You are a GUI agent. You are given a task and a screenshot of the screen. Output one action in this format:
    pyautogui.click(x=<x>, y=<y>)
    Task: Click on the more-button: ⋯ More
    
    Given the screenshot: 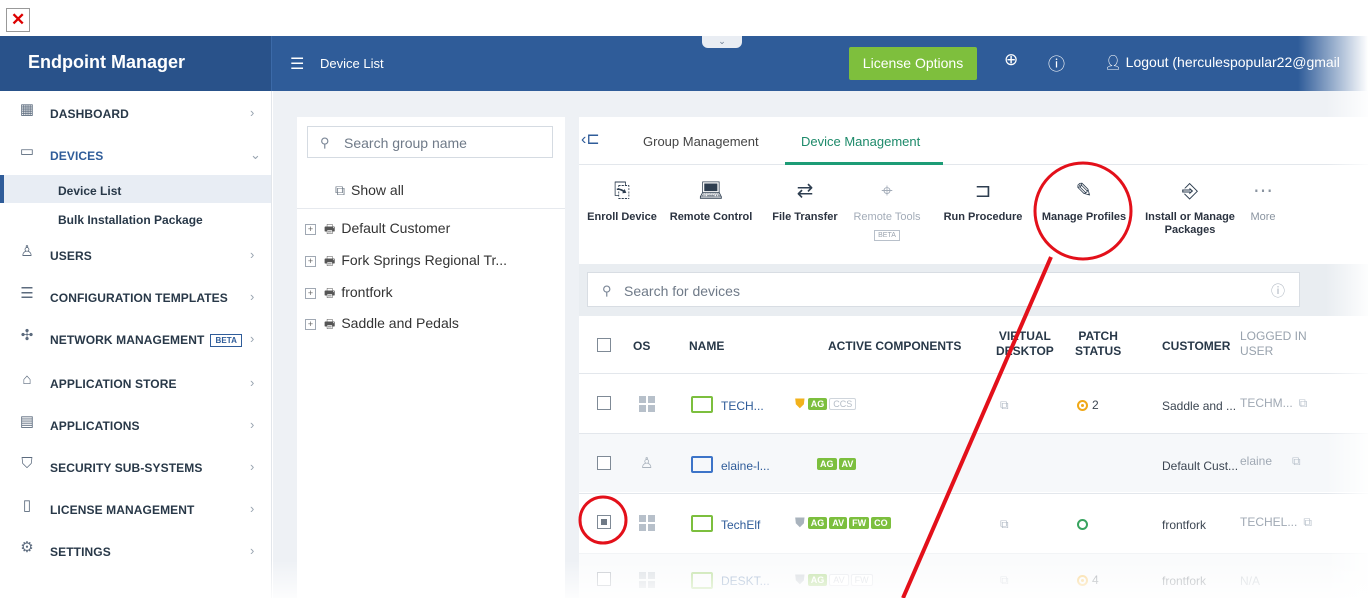 What is the action you would take?
    pyautogui.click(x=1263, y=201)
    